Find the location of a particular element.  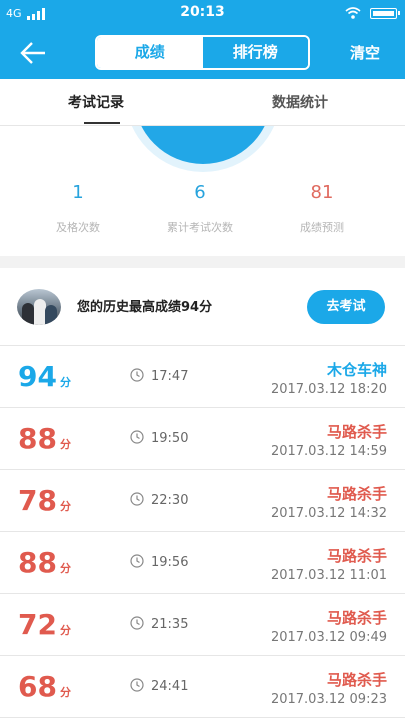

record-date: 2017.03.12 11:01 is located at coordinates (328, 575).